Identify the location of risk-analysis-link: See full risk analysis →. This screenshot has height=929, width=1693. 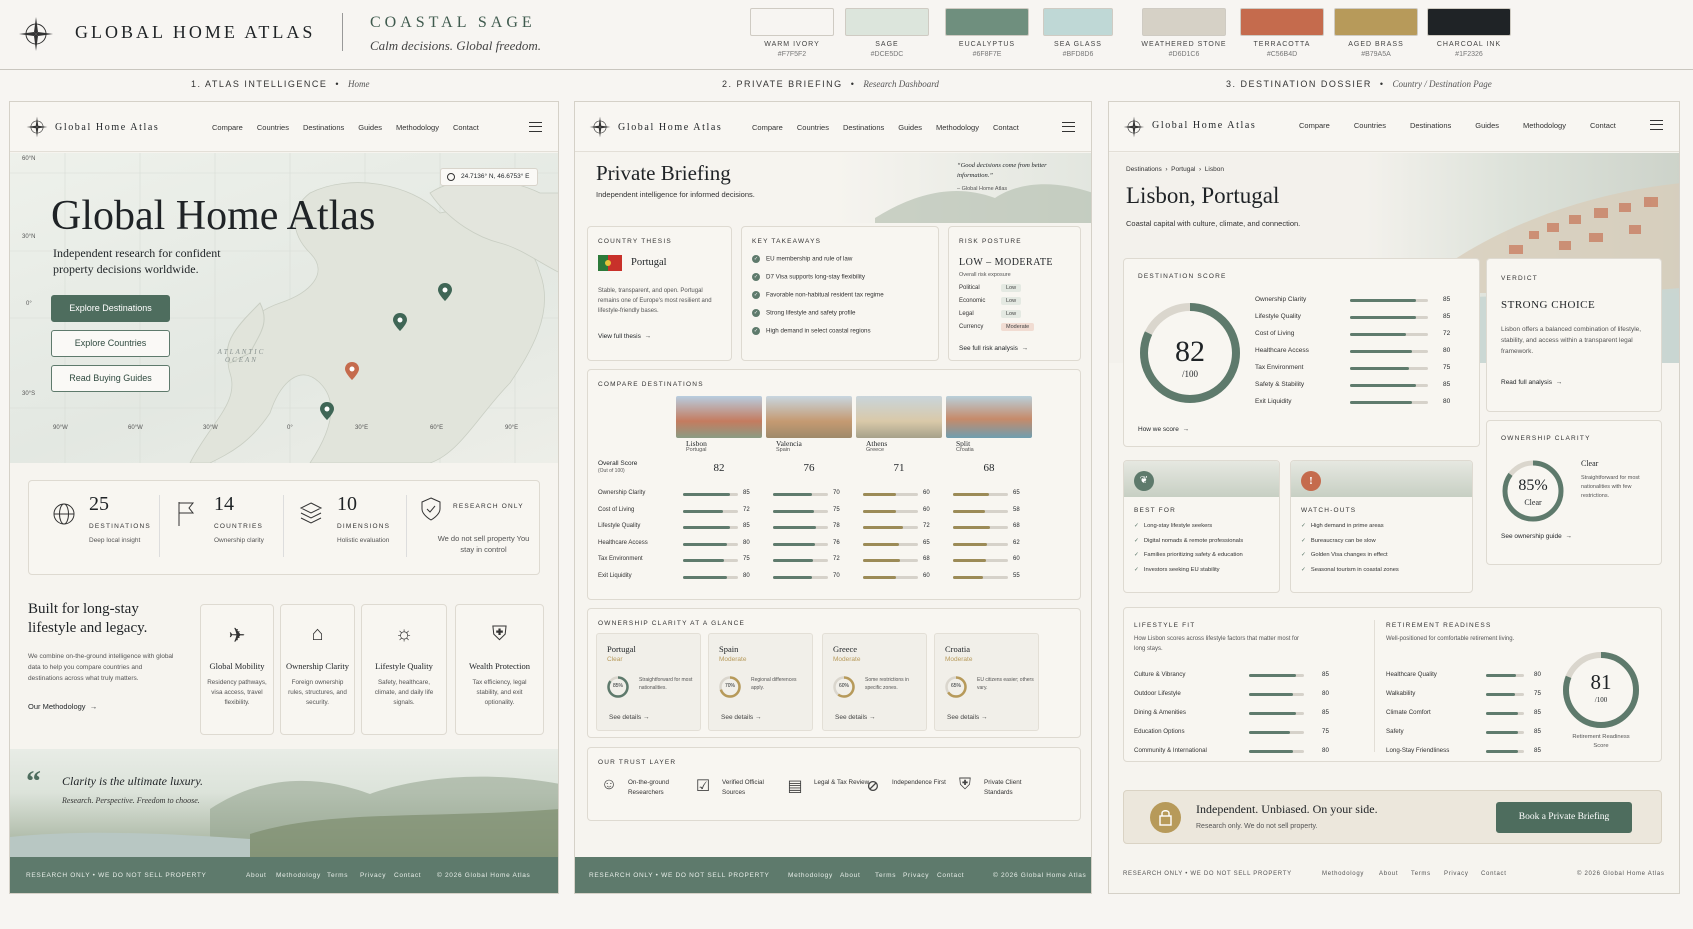
(993, 348).